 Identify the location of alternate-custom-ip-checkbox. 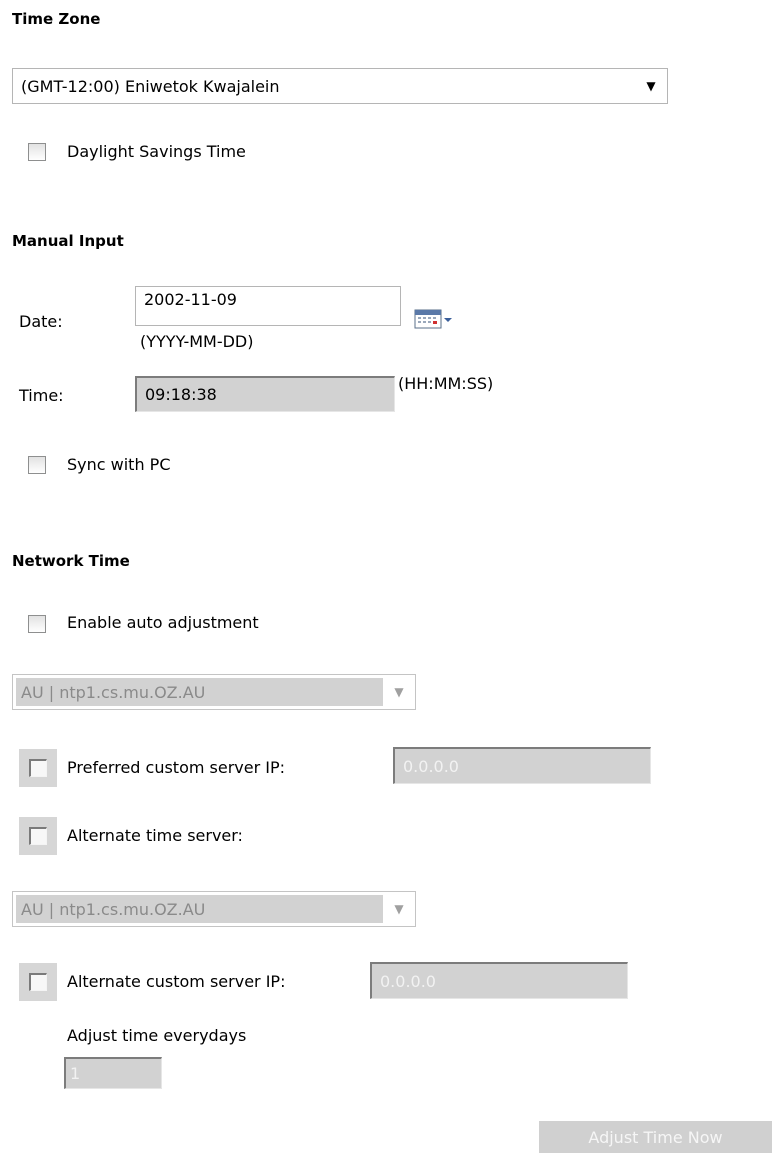
(38, 982).